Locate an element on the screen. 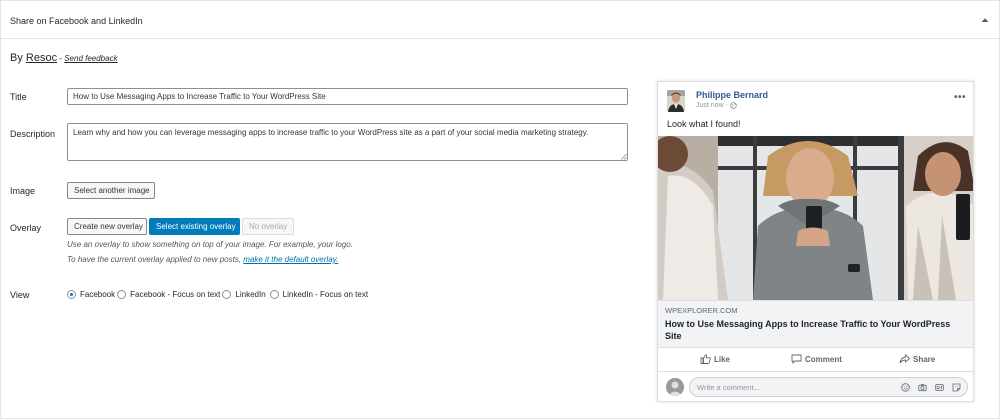 This screenshot has height=419, width=1000. view-option-linkedin: LinkedIn is located at coordinates (244, 294).